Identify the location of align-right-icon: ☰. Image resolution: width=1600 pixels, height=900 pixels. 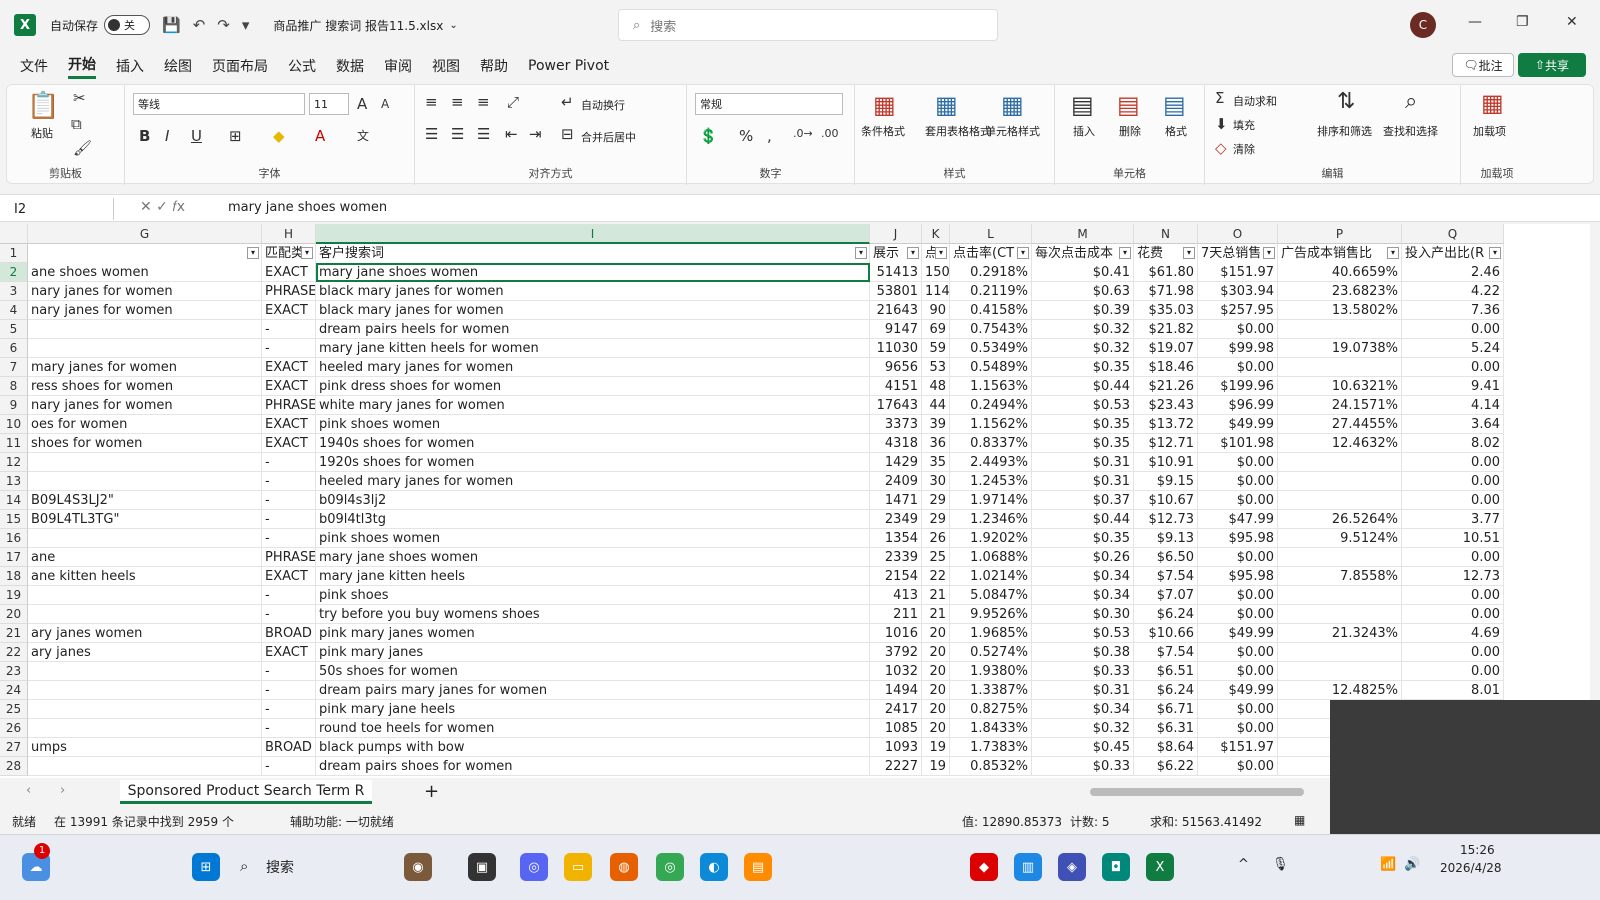
(483, 134).